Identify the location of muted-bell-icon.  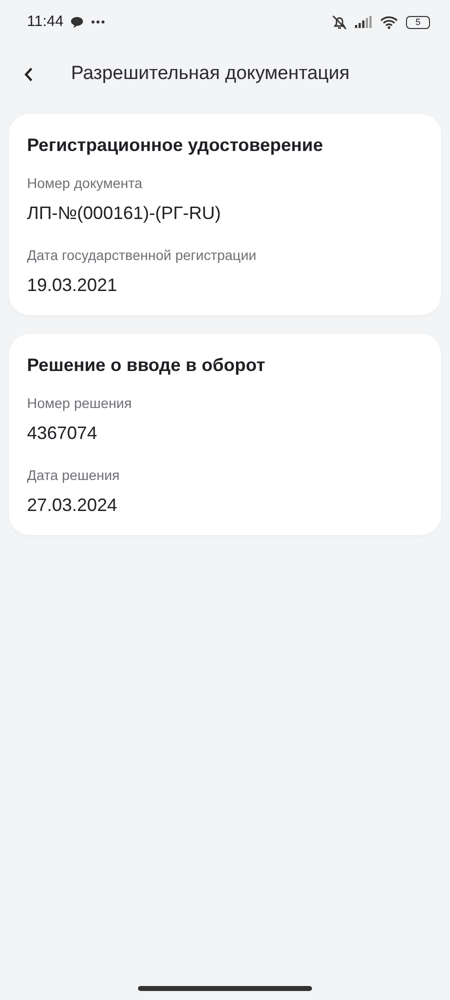
(339, 22).